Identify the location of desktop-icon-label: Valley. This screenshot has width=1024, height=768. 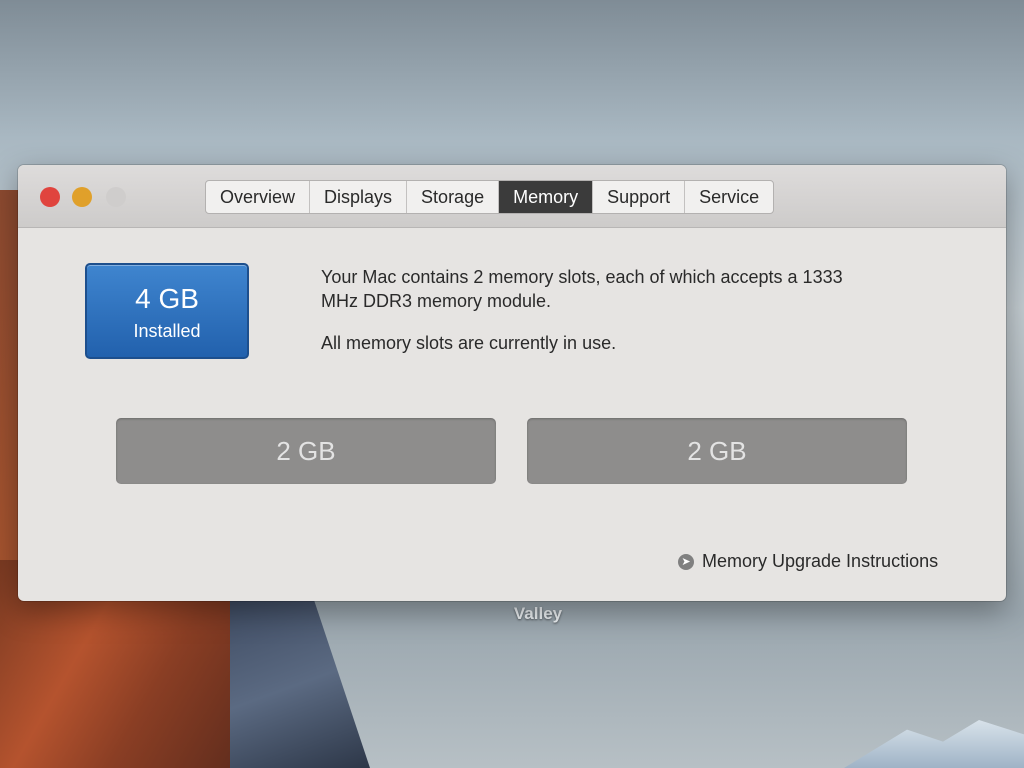
(538, 614).